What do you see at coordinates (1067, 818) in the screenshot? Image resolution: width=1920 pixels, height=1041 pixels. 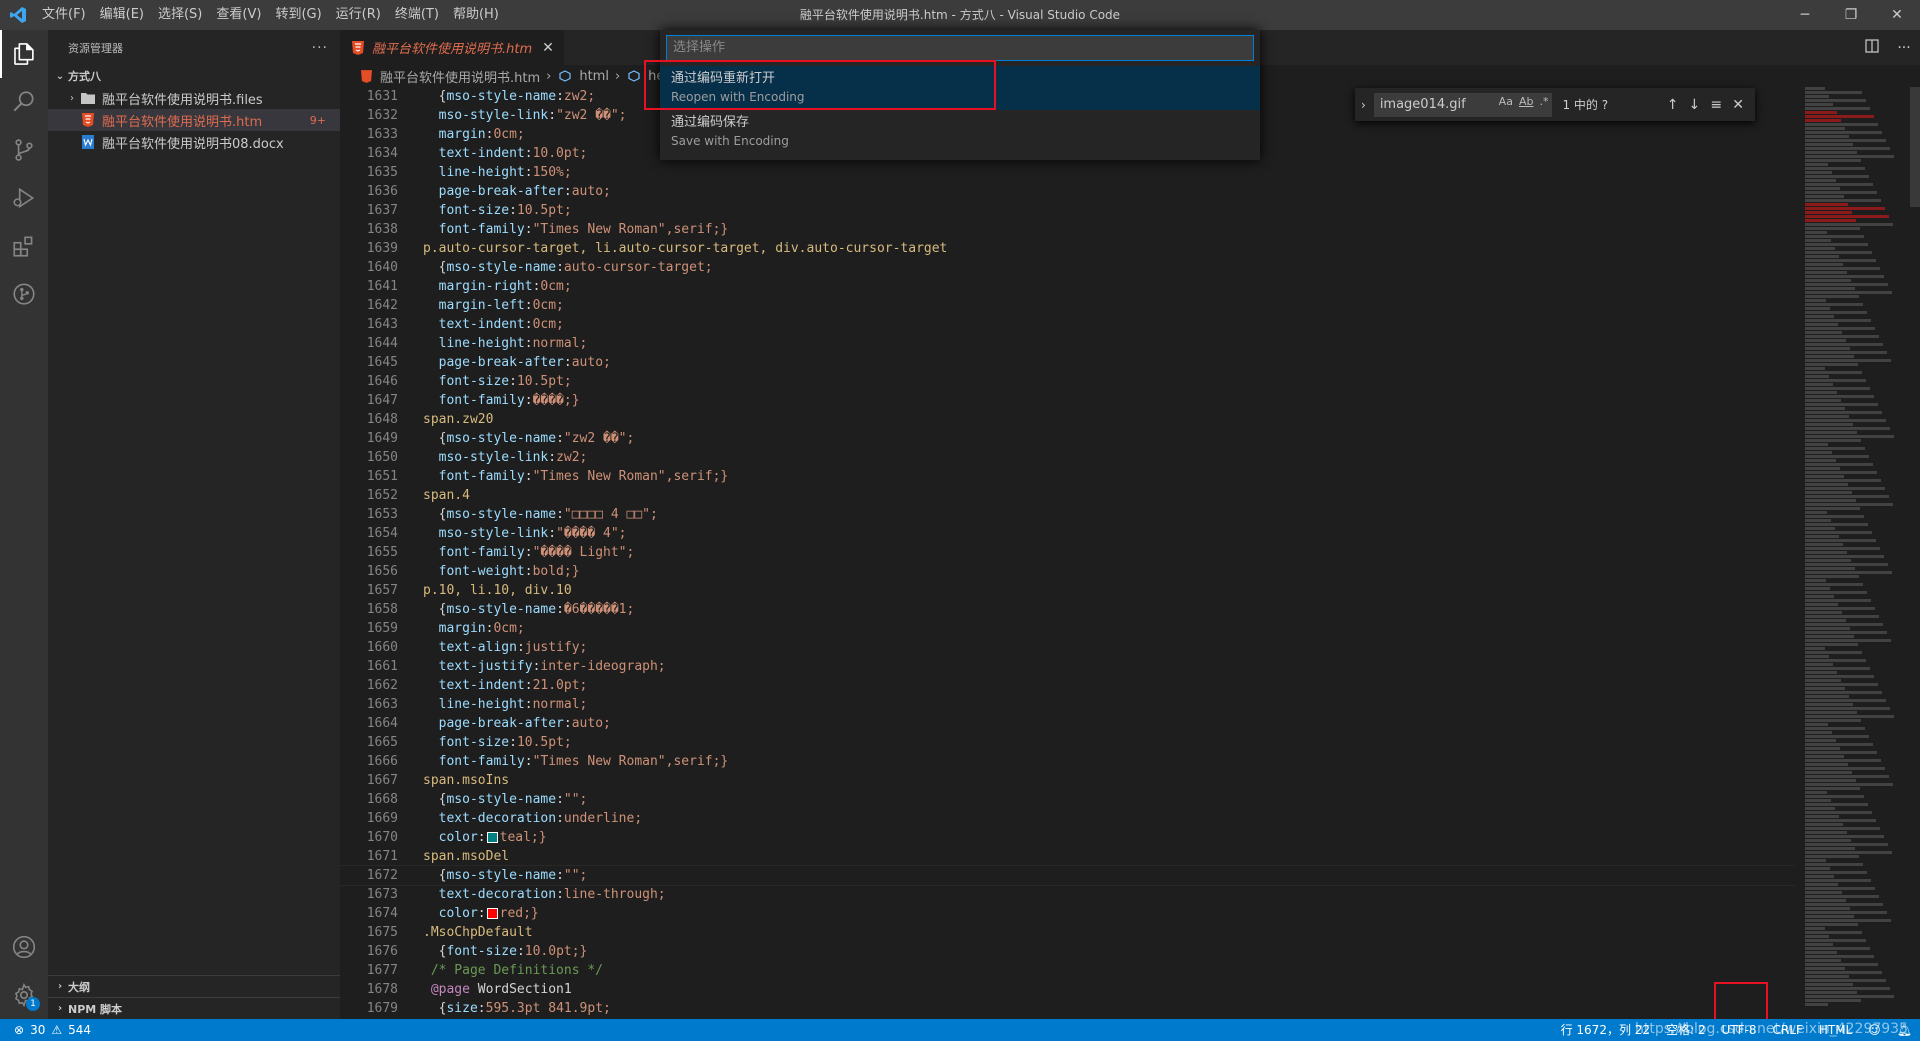 I see `code-line: 1669 text-decoration:underline;` at bounding box center [1067, 818].